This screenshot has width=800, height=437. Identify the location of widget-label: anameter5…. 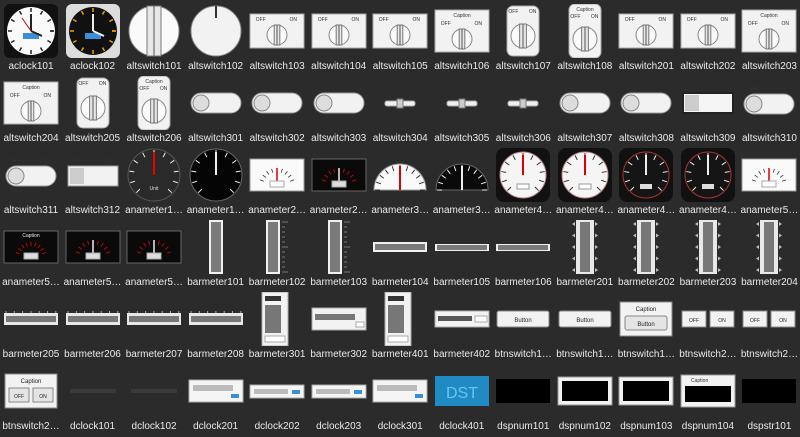
(154, 282).